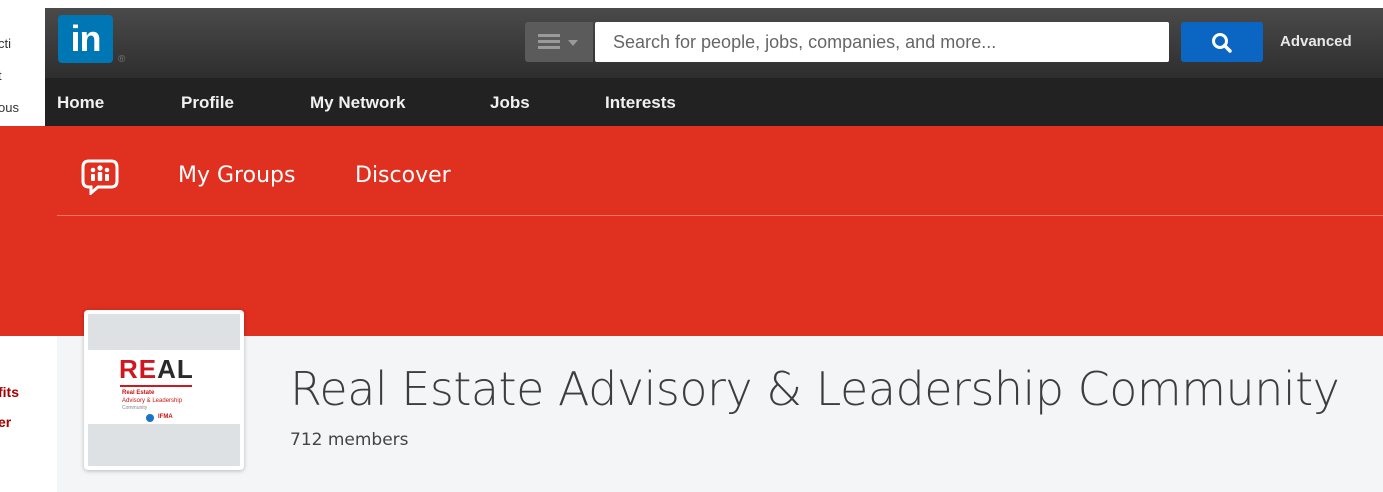 The width and height of the screenshot is (1383, 492). What do you see at coordinates (640, 103) in the screenshot?
I see `nav-item-interests: Interests` at bounding box center [640, 103].